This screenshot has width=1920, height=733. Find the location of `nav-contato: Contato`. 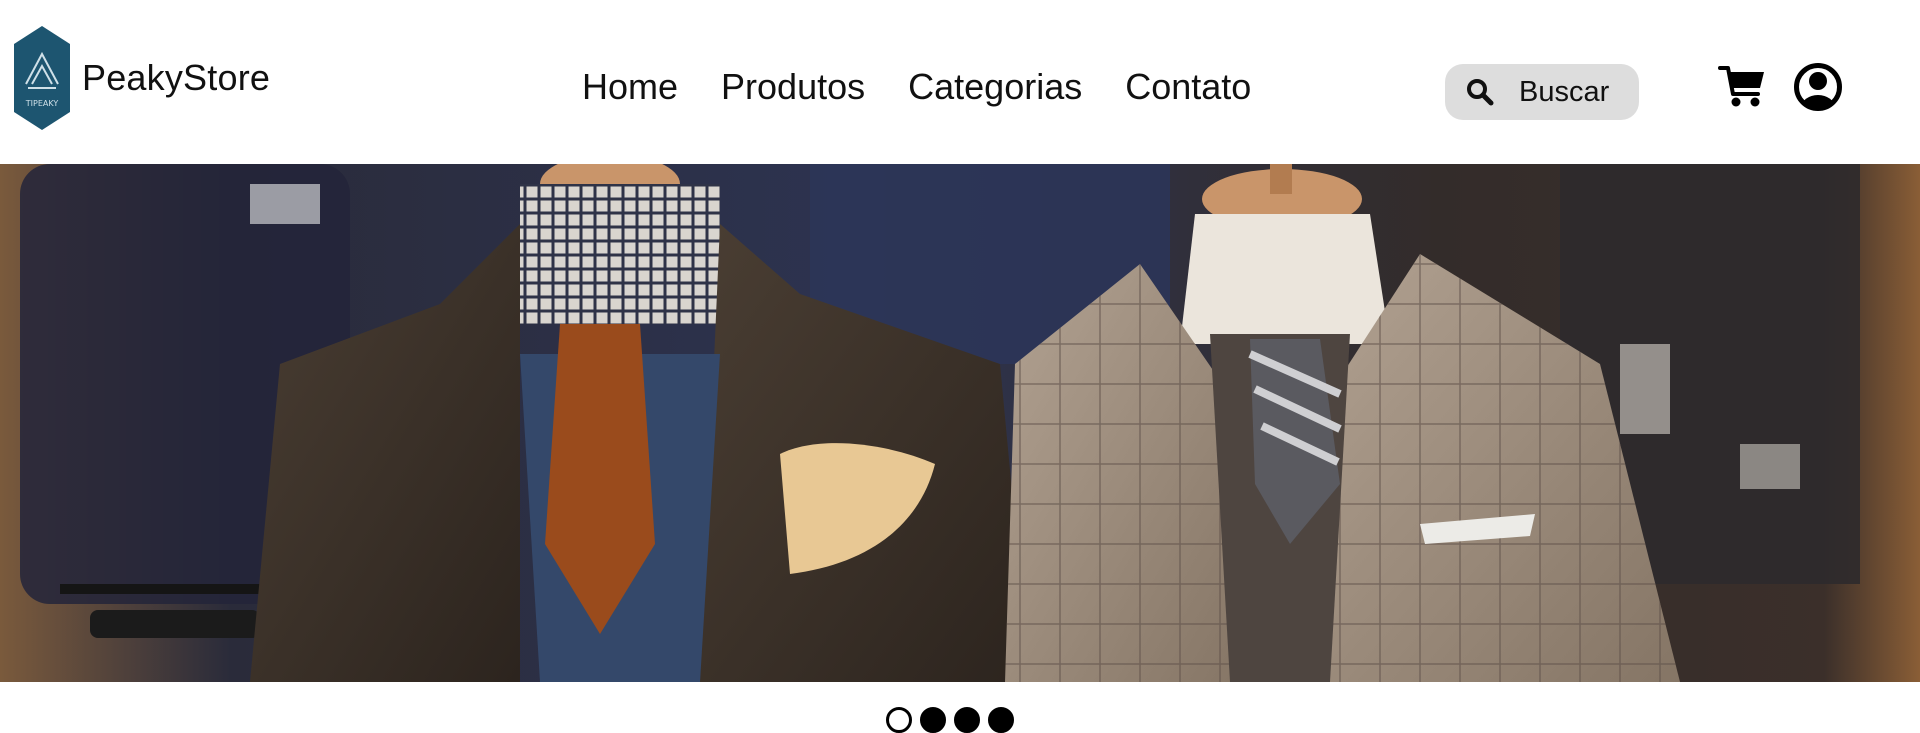

nav-contato: Contato is located at coordinates (1188, 87).